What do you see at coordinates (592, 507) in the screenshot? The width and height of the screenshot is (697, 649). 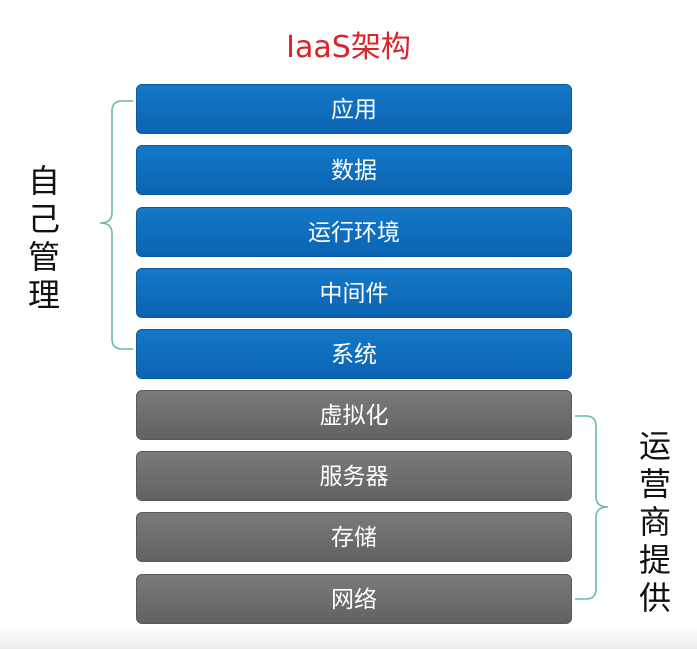 I see `right-bracket` at bounding box center [592, 507].